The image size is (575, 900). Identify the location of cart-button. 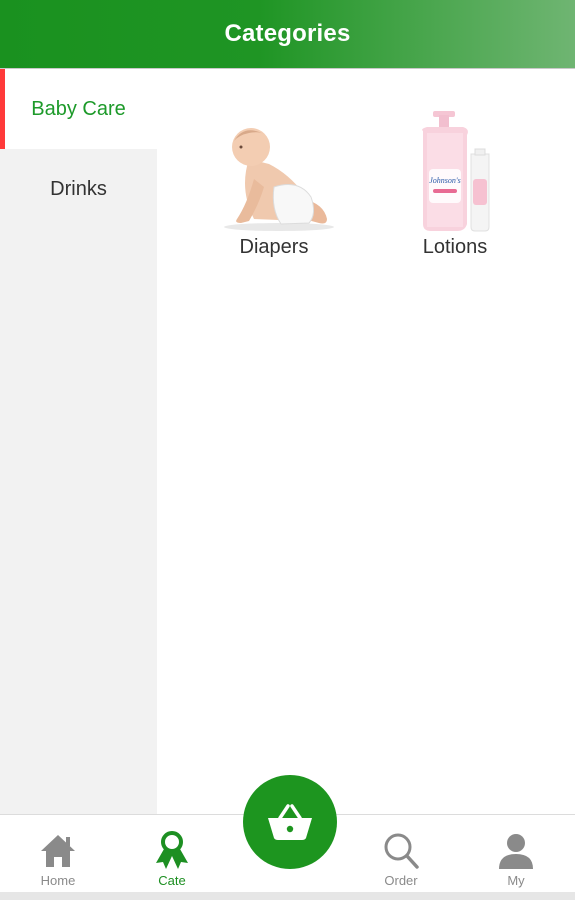
(290, 822).